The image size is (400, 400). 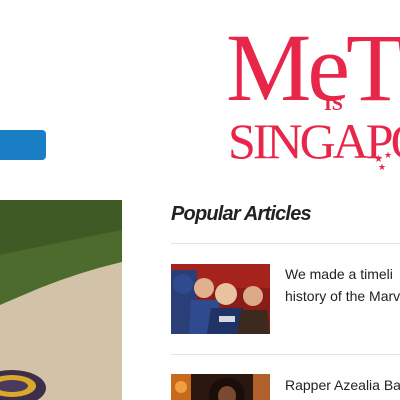 I want to click on article-title: We made a timeli history of the Marv, so click(x=342, y=285).